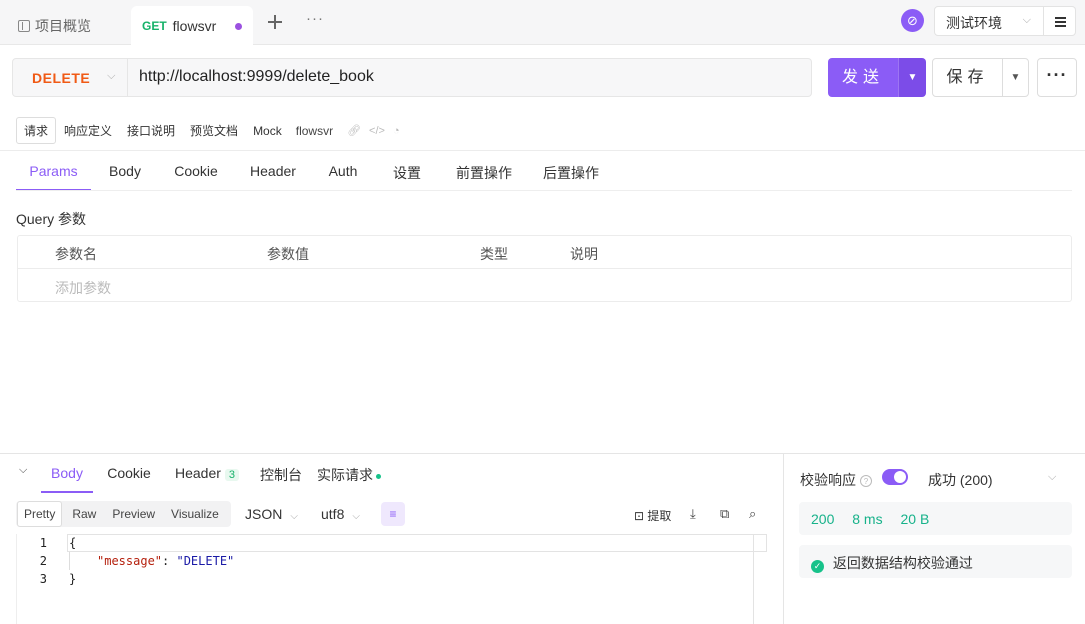  What do you see at coordinates (349, 473) in the screenshot?
I see `response-tab-actual-request: 实际请求` at bounding box center [349, 473].